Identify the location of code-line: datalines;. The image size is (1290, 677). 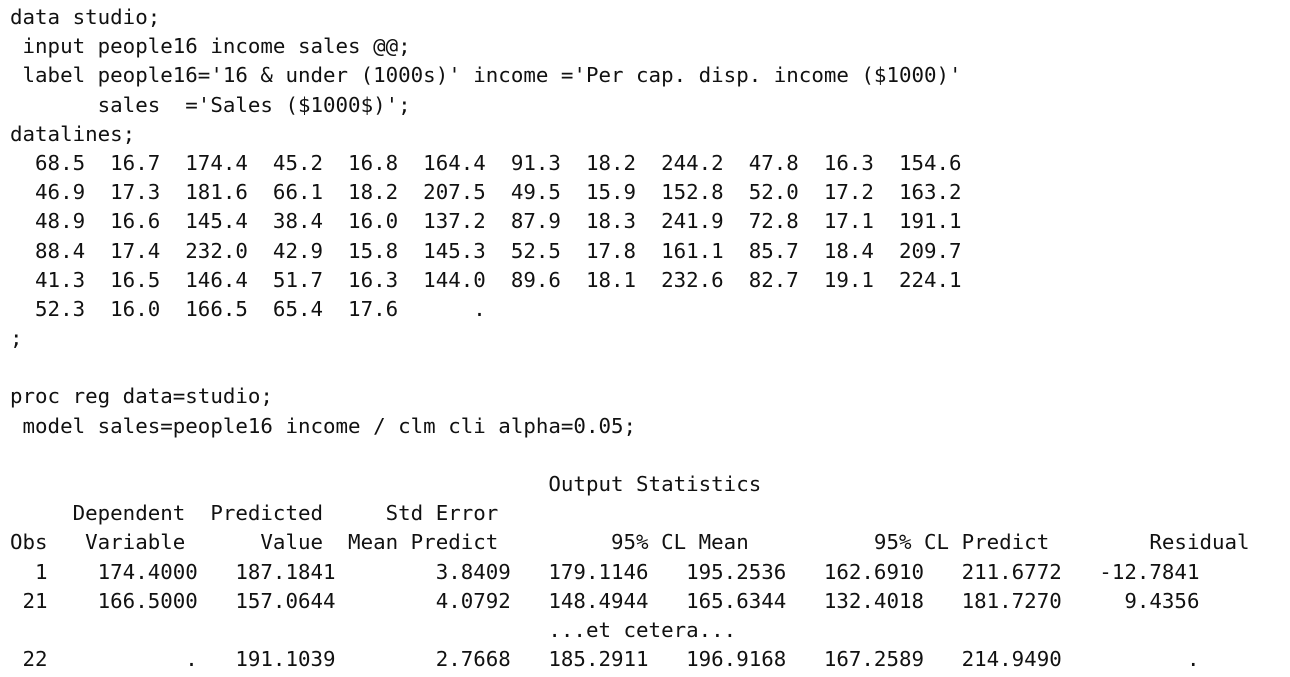
(73, 133).